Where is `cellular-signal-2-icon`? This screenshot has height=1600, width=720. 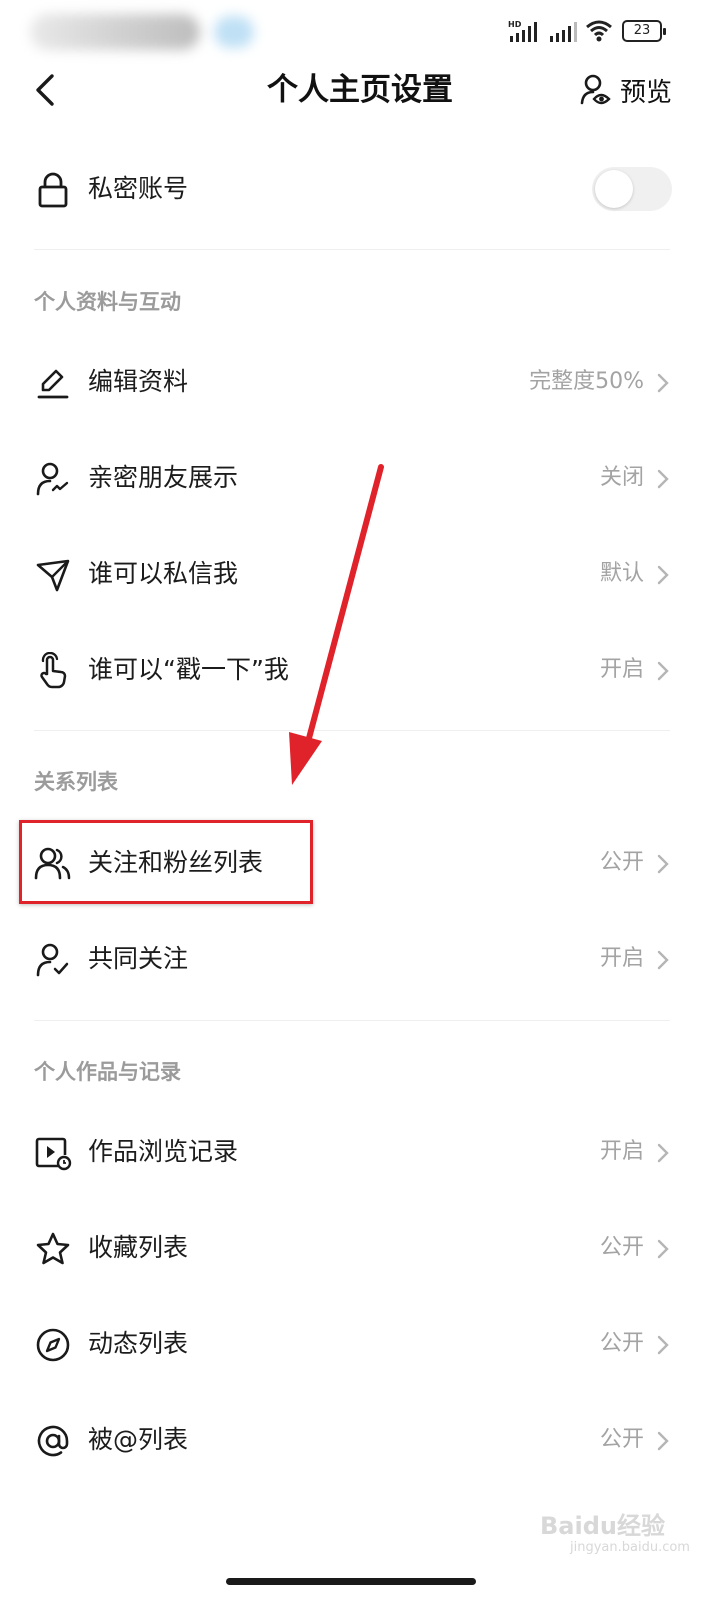 cellular-signal-2-icon is located at coordinates (563, 32).